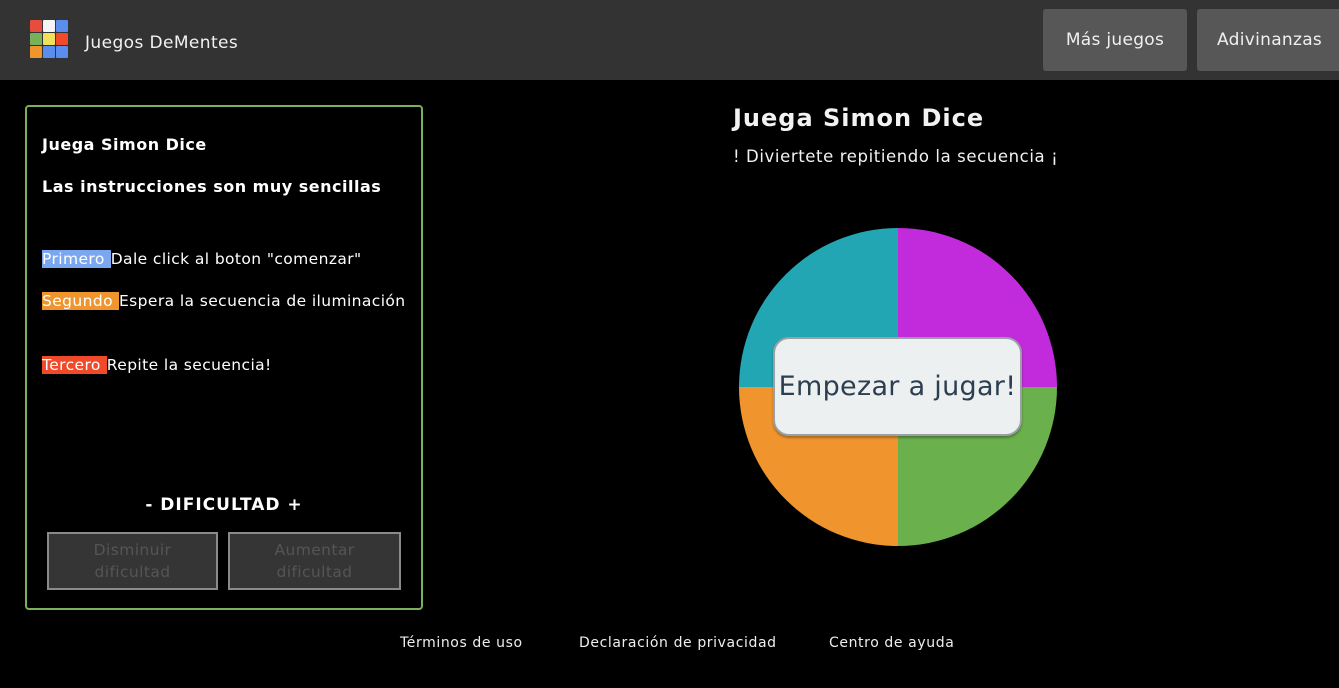 Image resolution: width=1339 pixels, height=688 pixels. What do you see at coordinates (262, 301) in the screenshot?
I see `step-text-second: Espera la secuencia de iluminación` at bounding box center [262, 301].